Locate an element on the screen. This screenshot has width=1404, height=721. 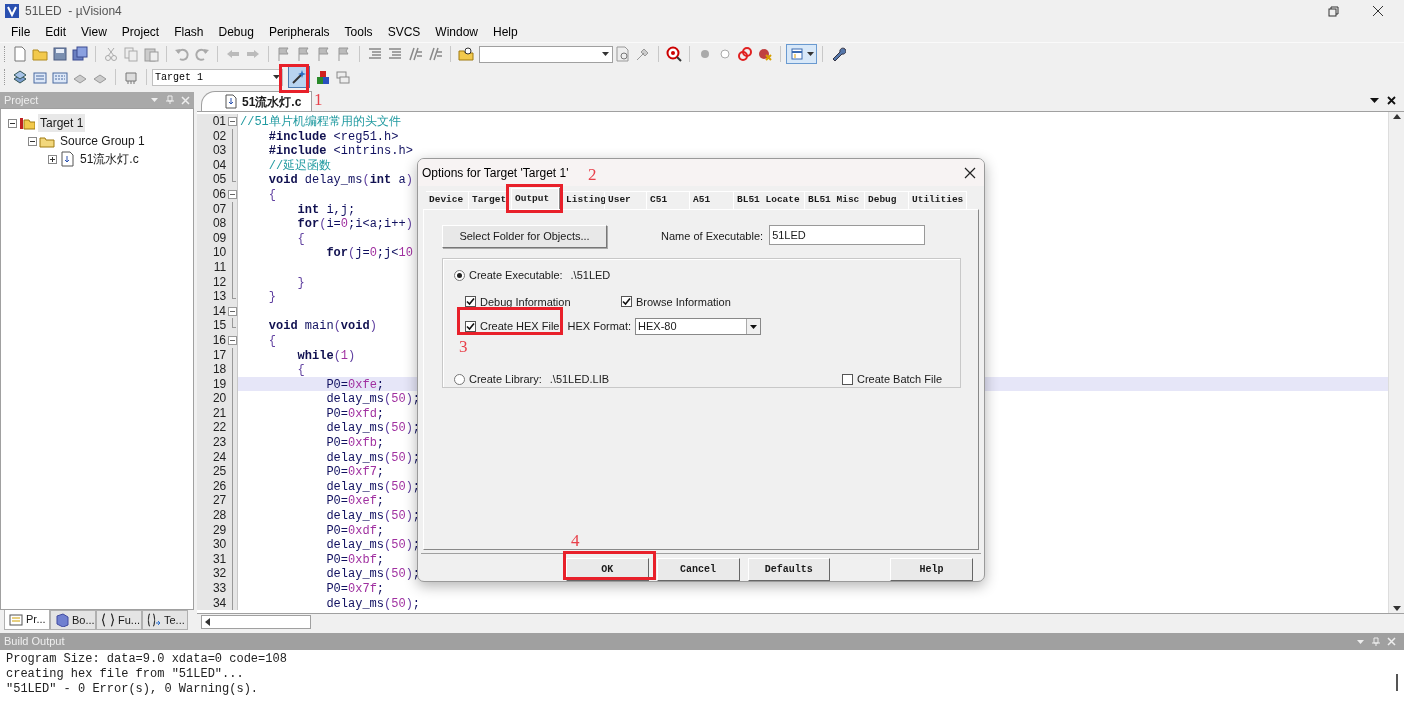
dialog-tab: User is located at coordinates (626, 200).